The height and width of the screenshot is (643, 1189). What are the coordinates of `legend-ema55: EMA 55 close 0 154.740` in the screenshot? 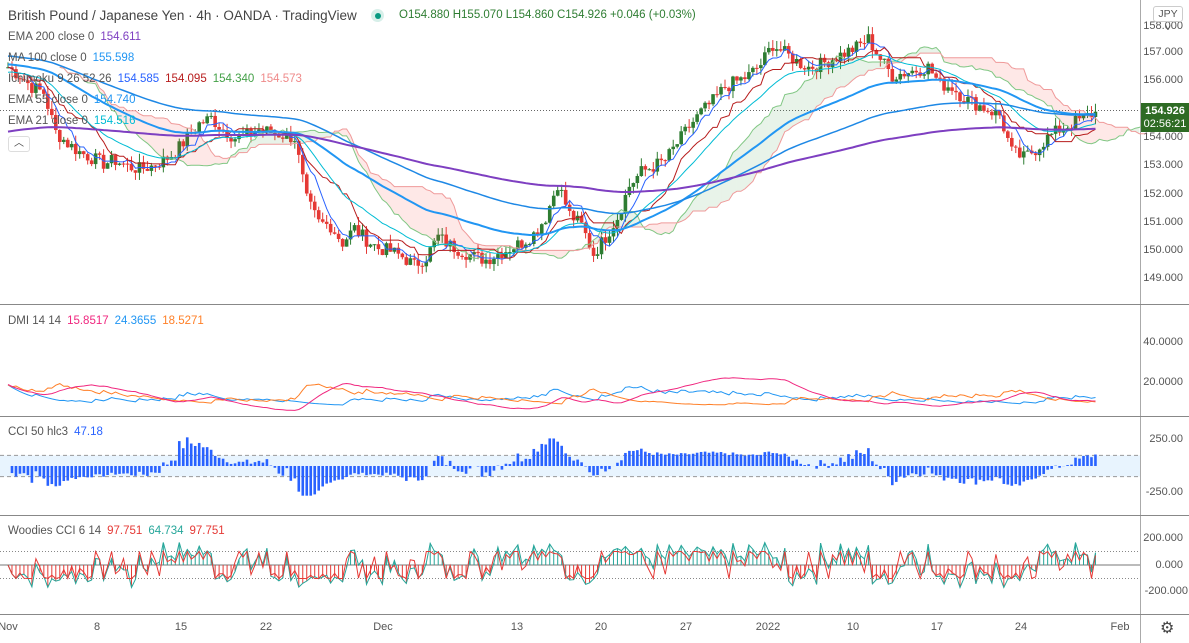 It's located at (74, 100).